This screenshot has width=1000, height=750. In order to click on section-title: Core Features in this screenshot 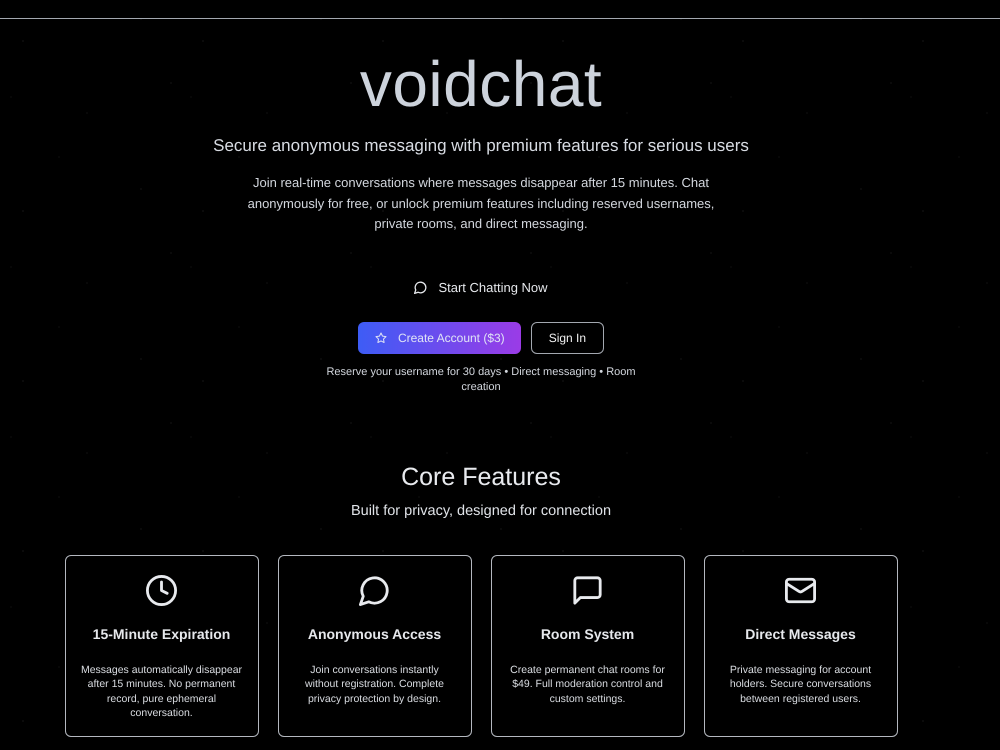, I will do `click(481, 477)`.